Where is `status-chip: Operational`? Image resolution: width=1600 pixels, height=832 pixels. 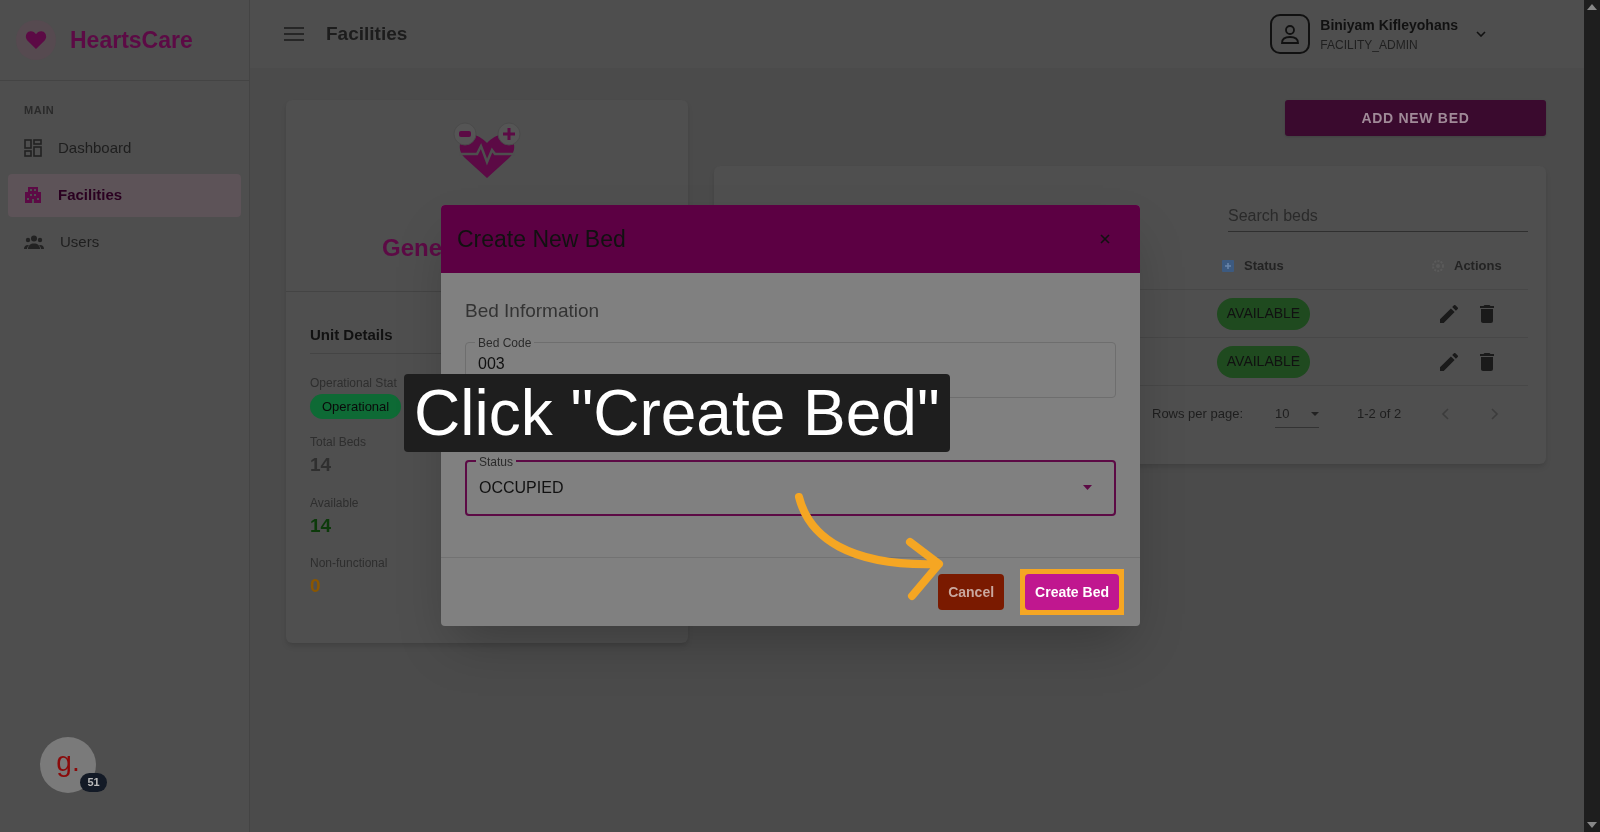
status-chip: Operational is located at coordinates (356, 406).